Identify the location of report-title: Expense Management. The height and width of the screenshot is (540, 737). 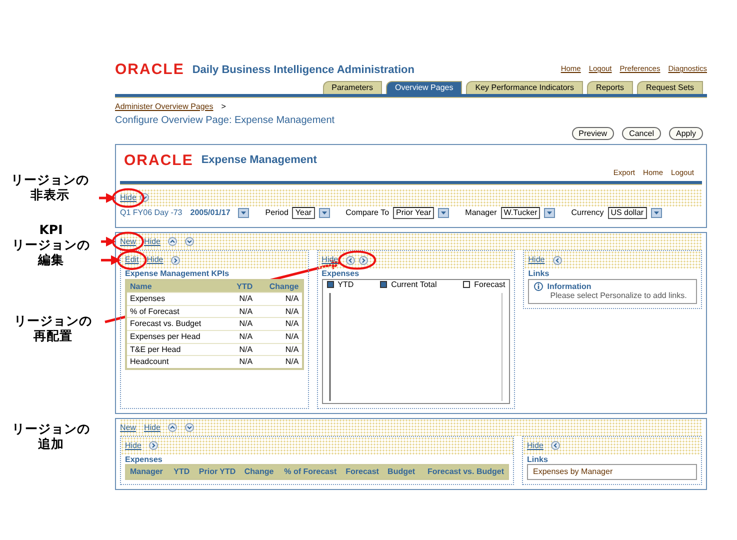
(259, 161).